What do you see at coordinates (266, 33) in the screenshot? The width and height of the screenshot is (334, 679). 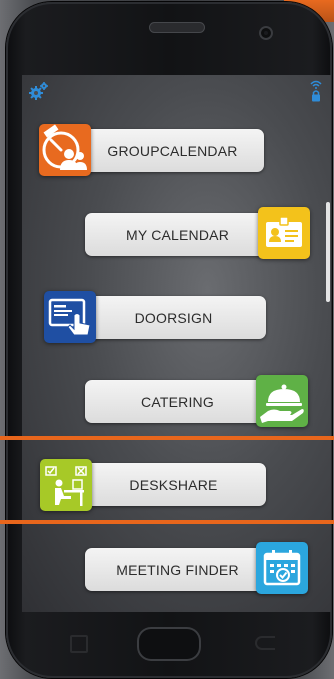 I see `front-camera` at bounding box center [266, 33].